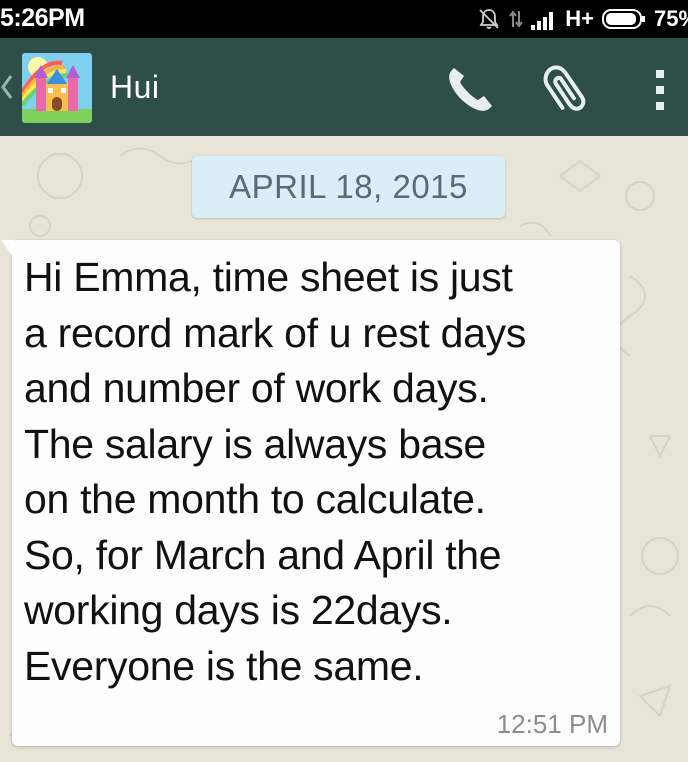 The image size is (688, 762). What do you see at coordinates (256, 388) in the screenshot?
I see `message-line: and number of work days.` at bounding box center [256, 388].